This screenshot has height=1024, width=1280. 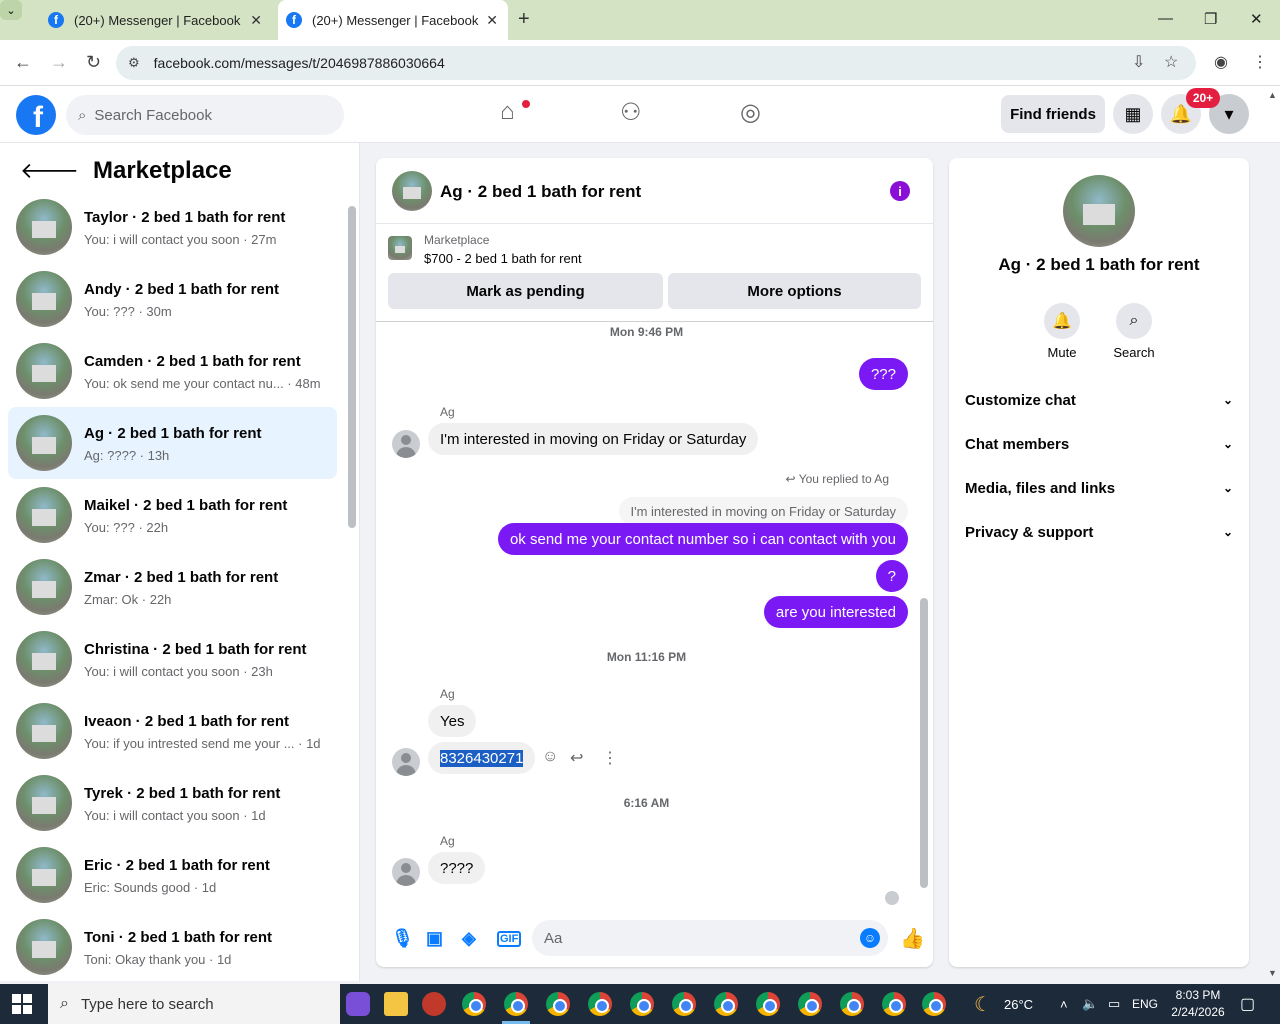 What do you see at coordinates (400, 248) in the screenshot?
I see `listing-thumbnail` at bounding box center [400, 248].